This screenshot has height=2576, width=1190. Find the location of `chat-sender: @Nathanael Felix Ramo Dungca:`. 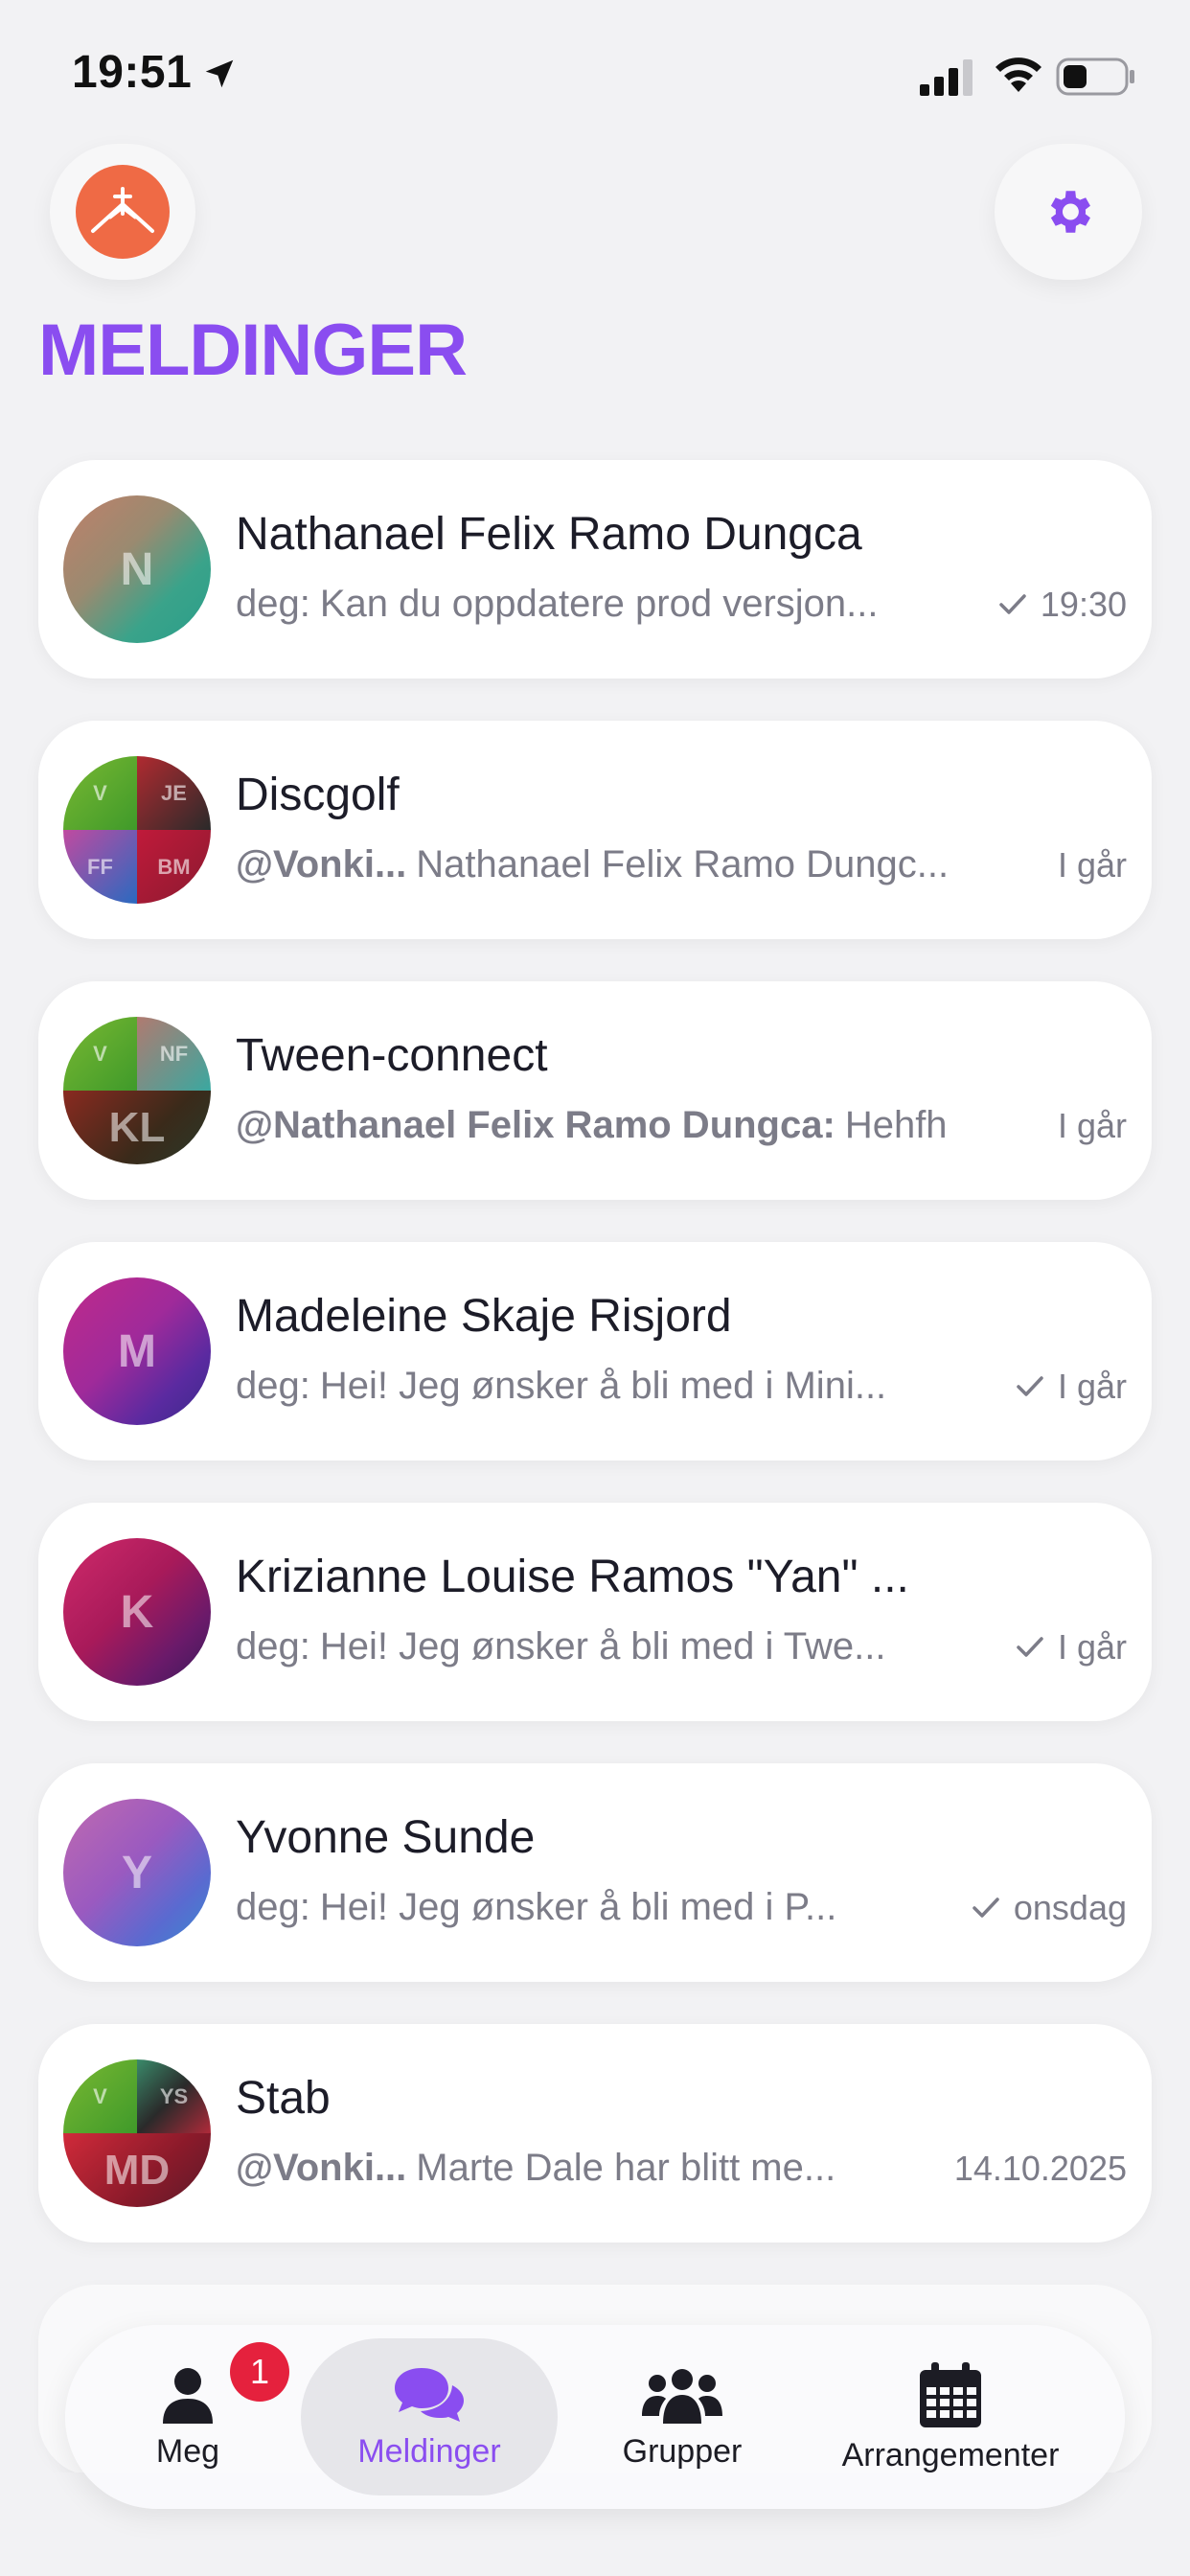

chat-sender: @Nathanael Felix Ramo Dungca: is located at coordinates (536, 1125).